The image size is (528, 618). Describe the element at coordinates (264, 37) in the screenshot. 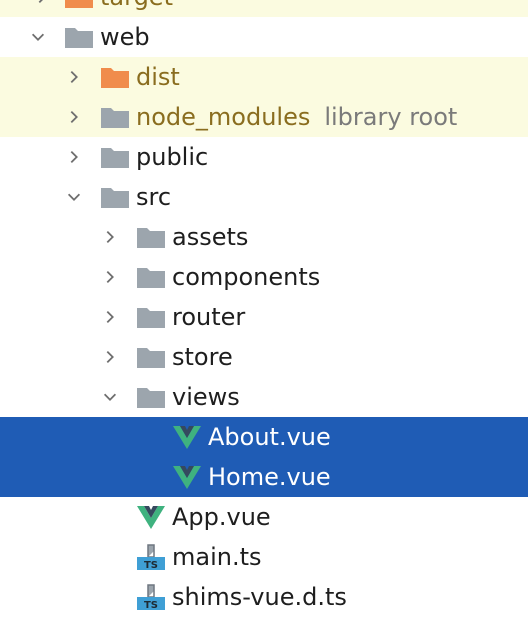

I see `tree-node-web: web` at that location.